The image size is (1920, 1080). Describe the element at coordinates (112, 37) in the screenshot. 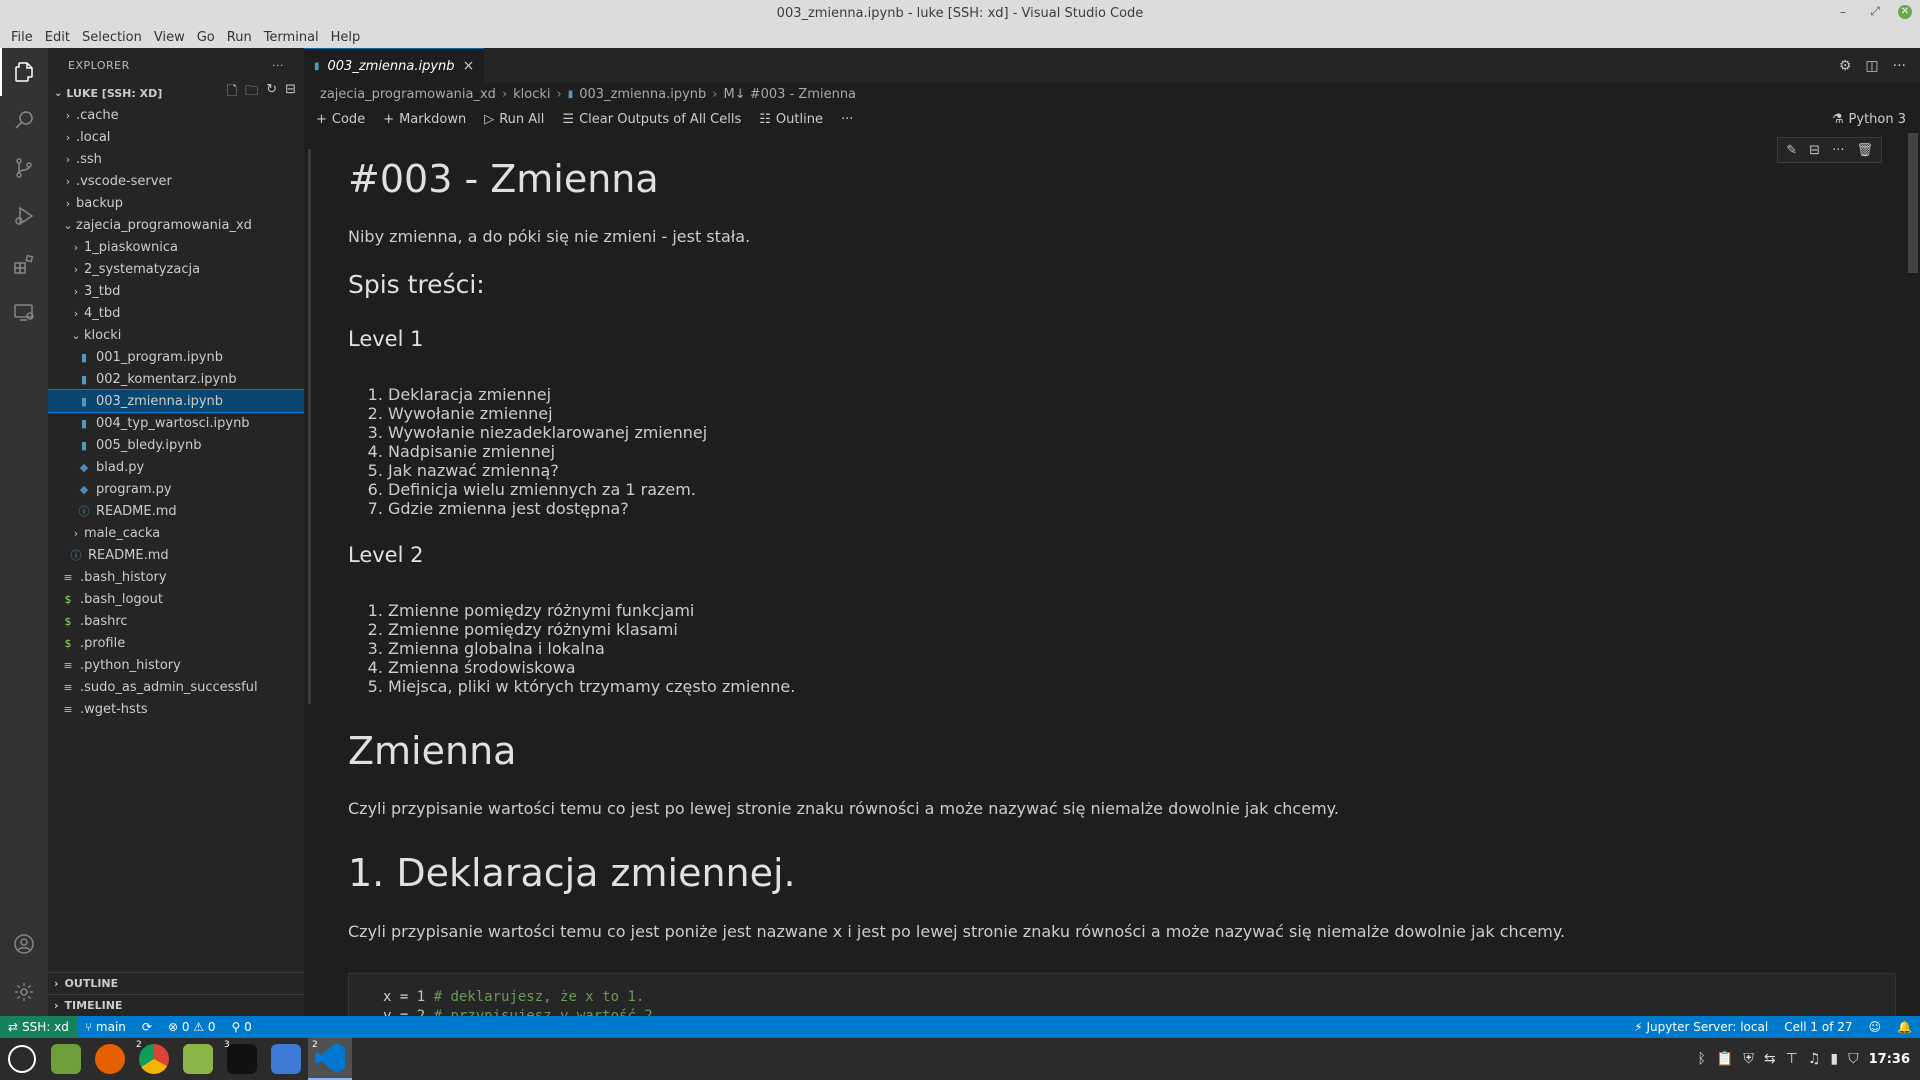

I see `menu-selection: Selection` at that location.